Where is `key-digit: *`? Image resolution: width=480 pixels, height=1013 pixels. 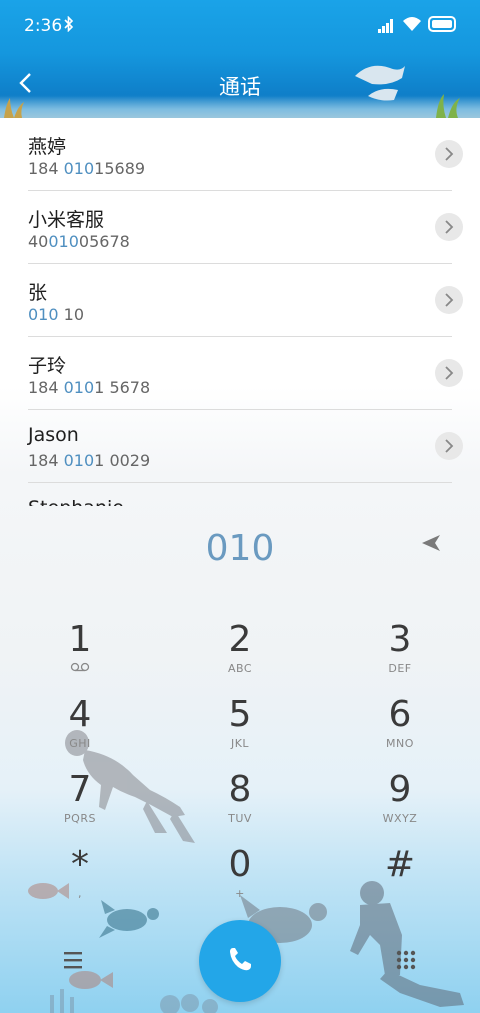
key-digit: * is located at coordinates (80, 864).